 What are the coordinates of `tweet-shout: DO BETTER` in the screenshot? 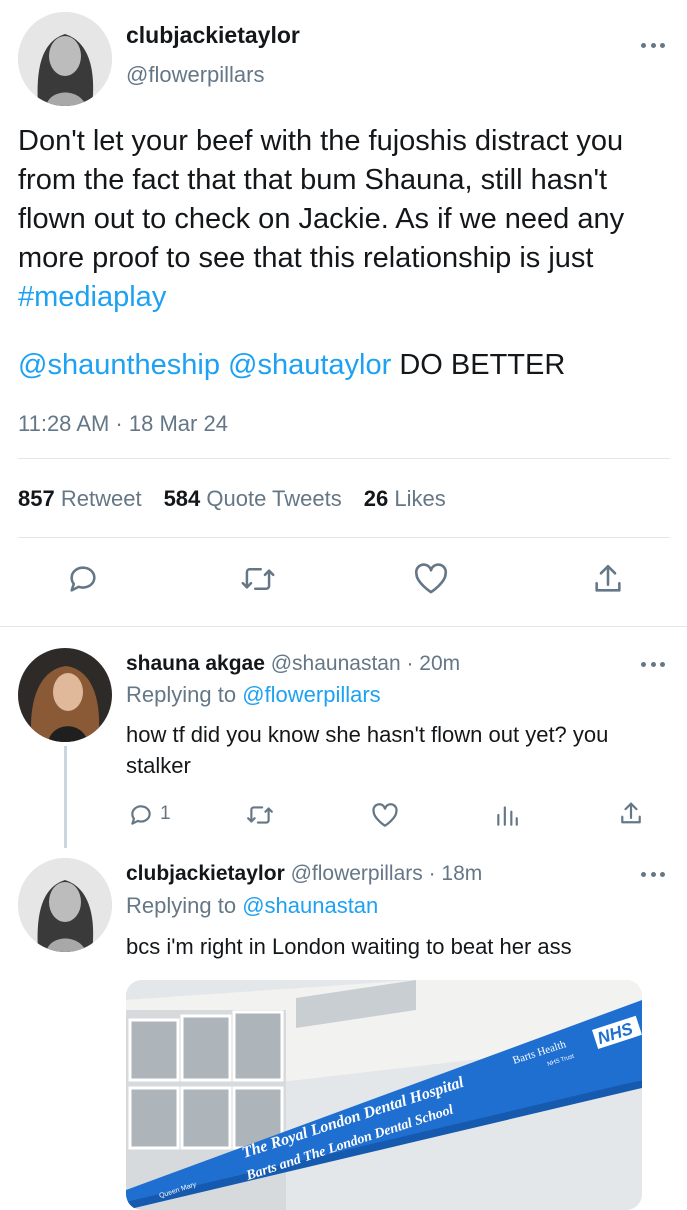 It's located at (478, 365).